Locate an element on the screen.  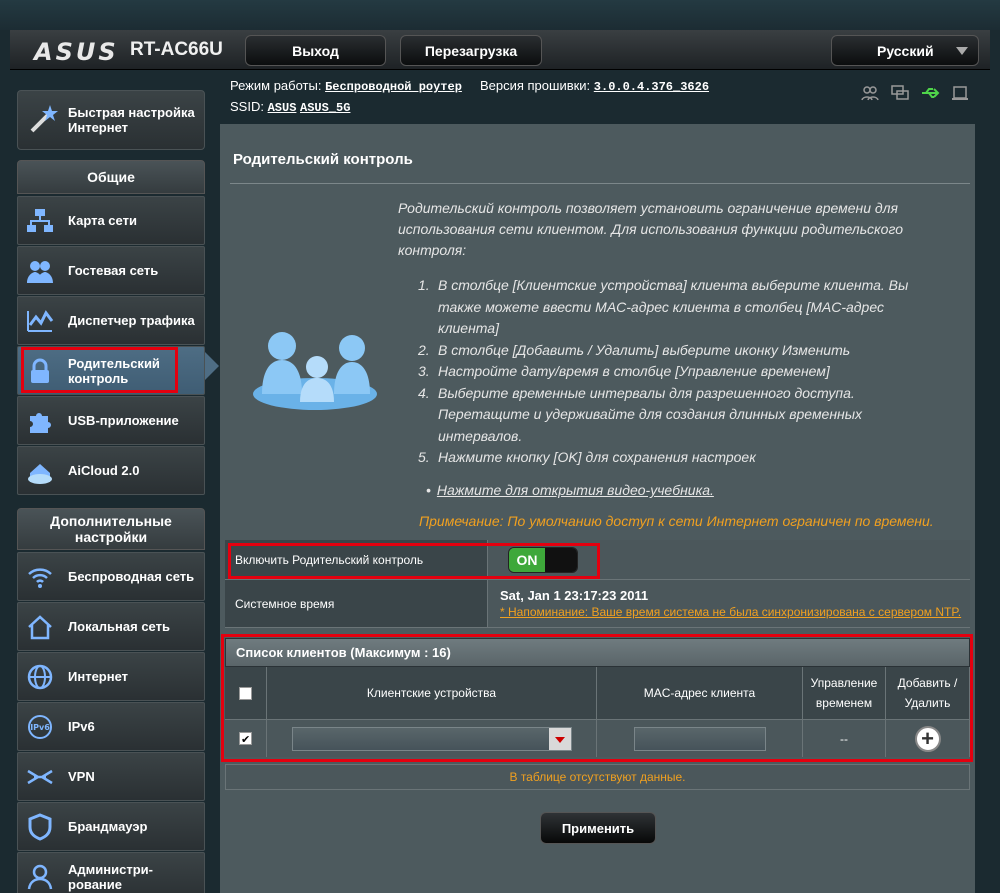
sidebar-item-wifi: Беспроводная сеть is located at coordinates (111, 576).